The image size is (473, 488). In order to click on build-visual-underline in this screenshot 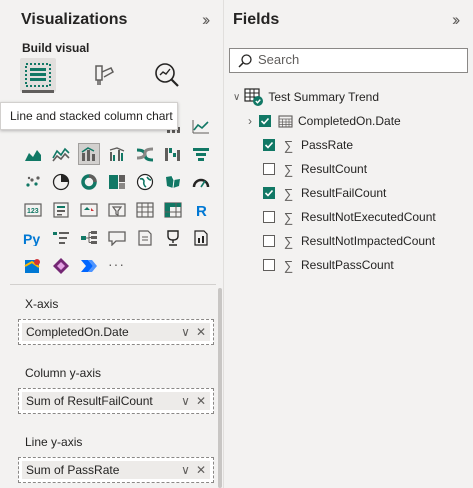, I will do `click(38, 91)`.